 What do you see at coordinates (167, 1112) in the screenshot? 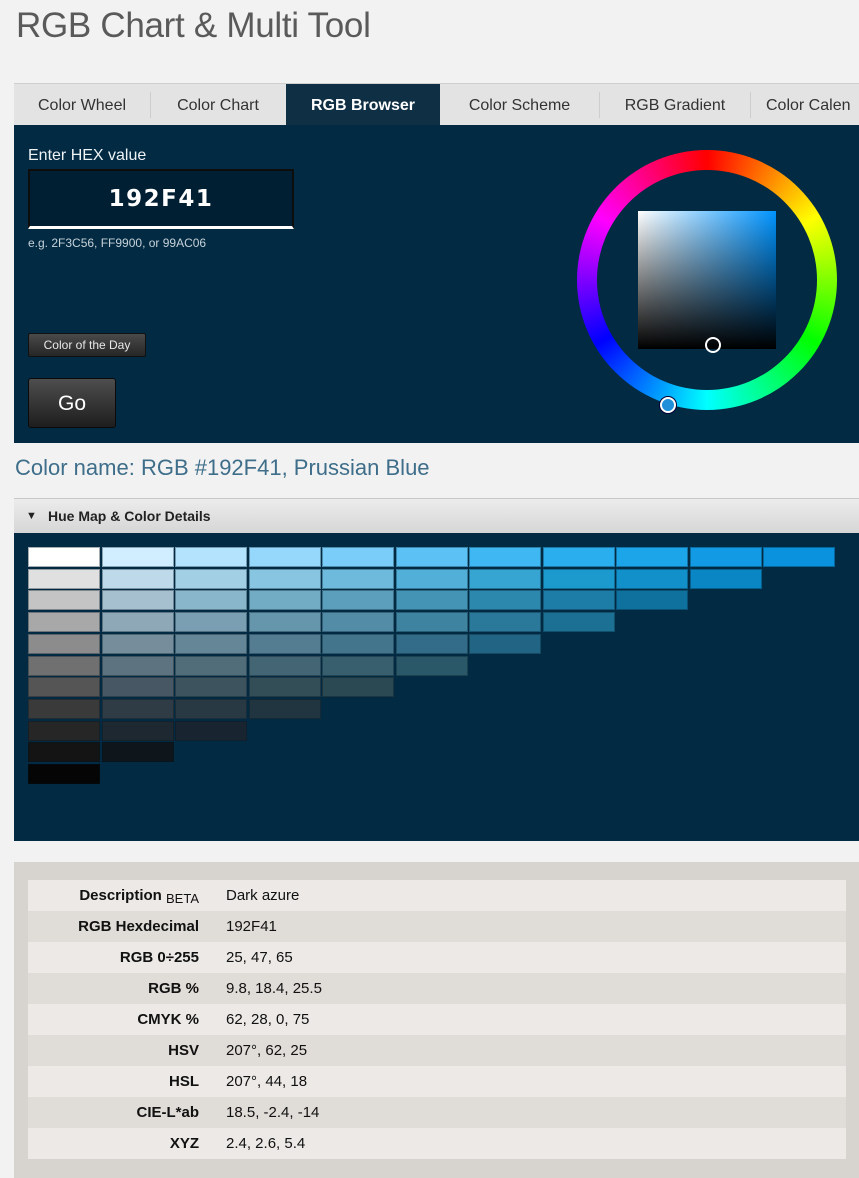
I see `detail-label: CIE-L*ab` at bounding box center [167, 1112].